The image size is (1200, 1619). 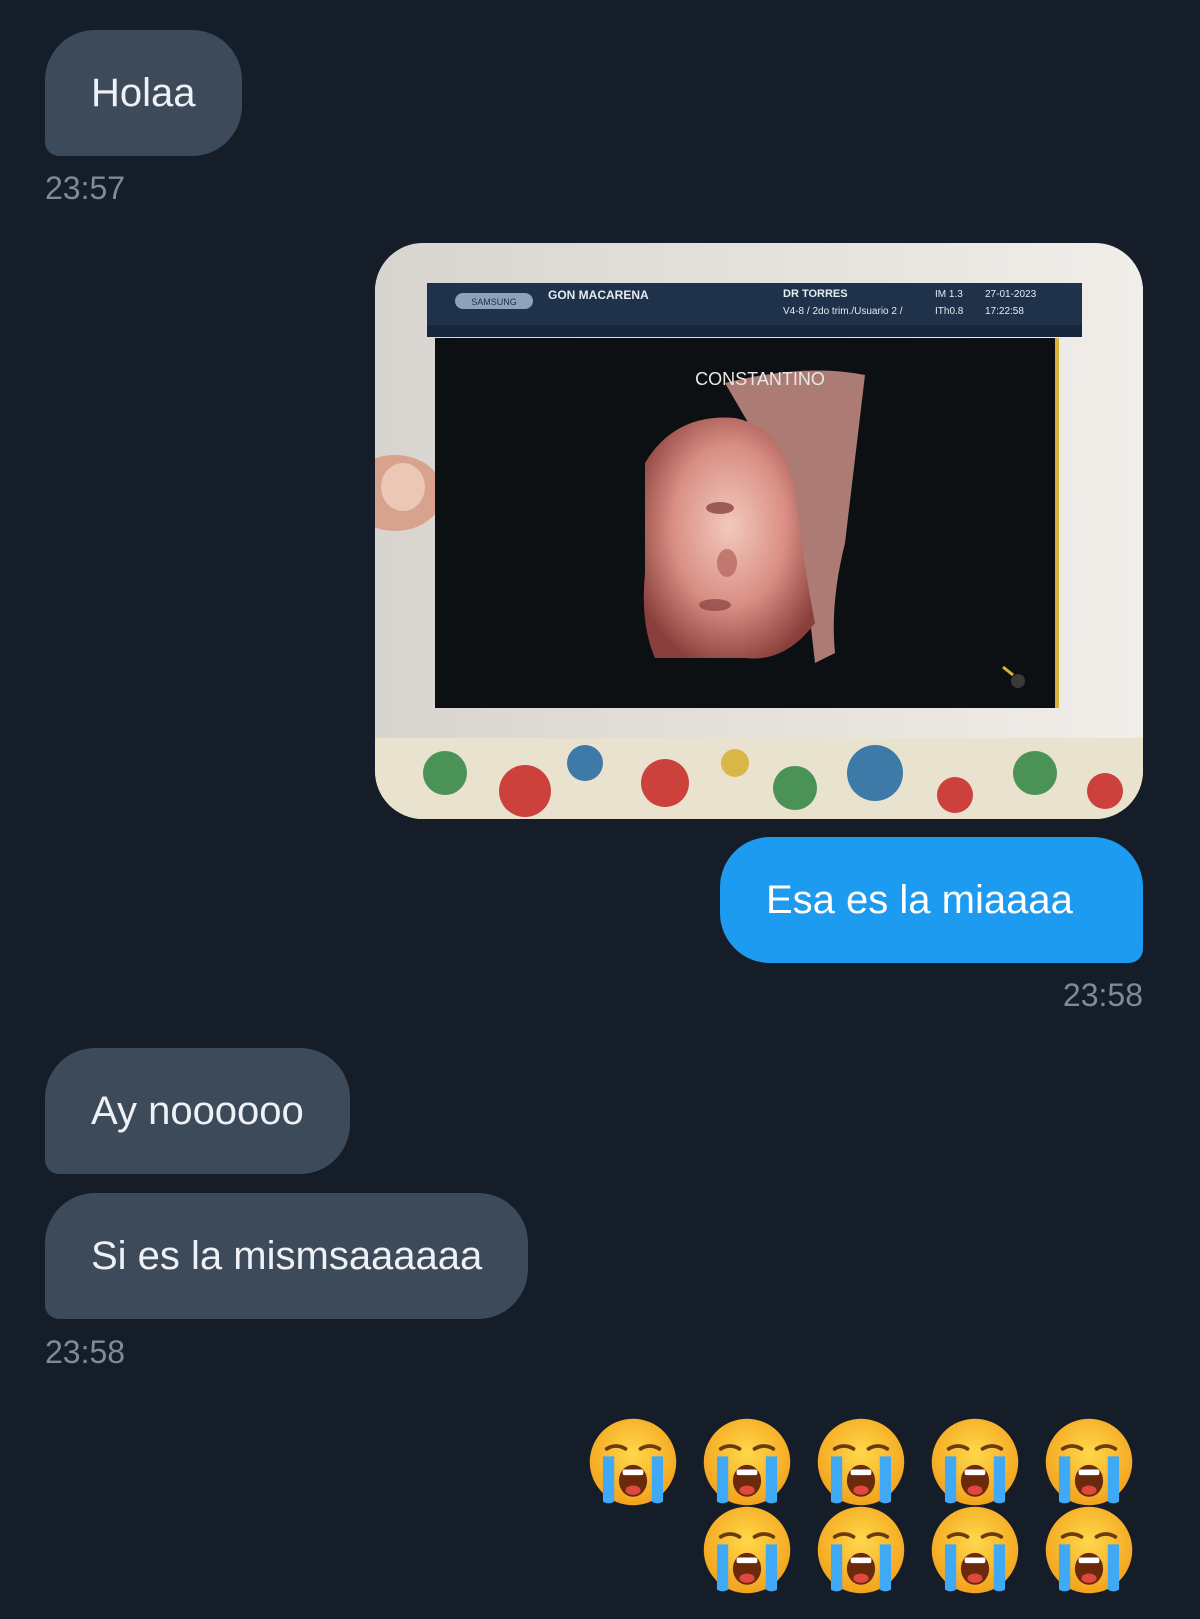 I want to click on message-bubble-incoming: Holaa, so click(x=143, y=93).